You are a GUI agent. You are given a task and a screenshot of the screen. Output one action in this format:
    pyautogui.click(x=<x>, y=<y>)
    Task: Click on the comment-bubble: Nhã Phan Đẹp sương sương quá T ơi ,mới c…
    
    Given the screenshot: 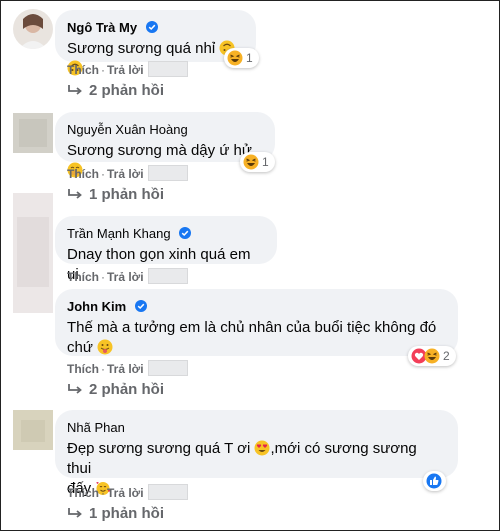 What is the action you would take?
    pyautogui.click(x=256, y=453)
    